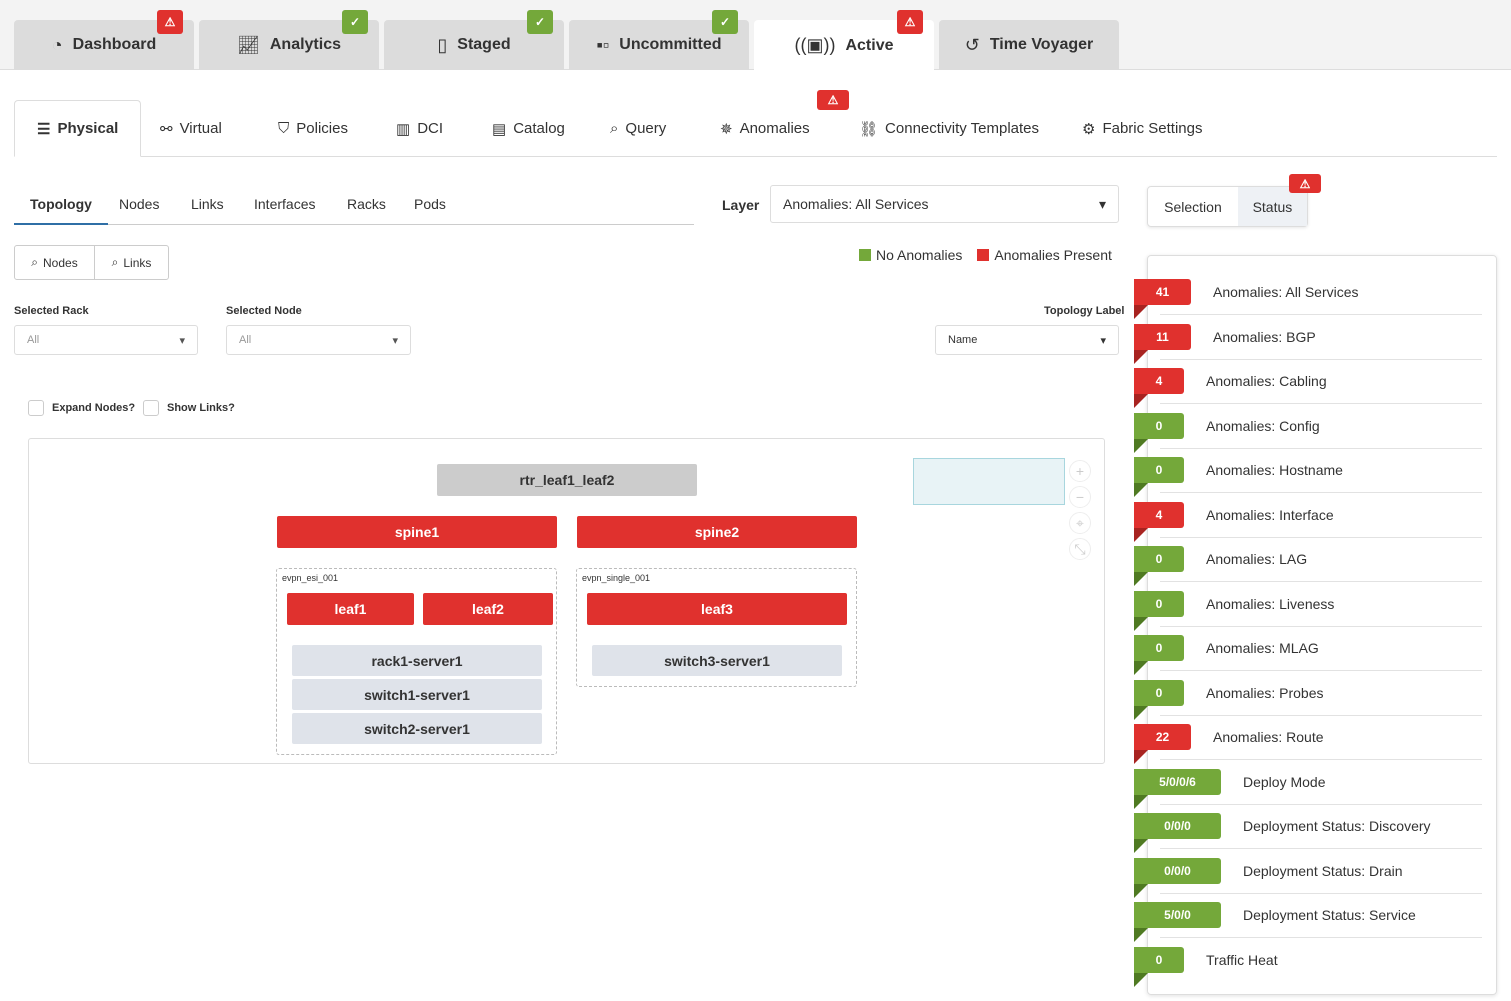 This screenshot has width=1511, height=1001. I want to click on search-nodes-button: ⌕ Nodes, so click(54, 262).